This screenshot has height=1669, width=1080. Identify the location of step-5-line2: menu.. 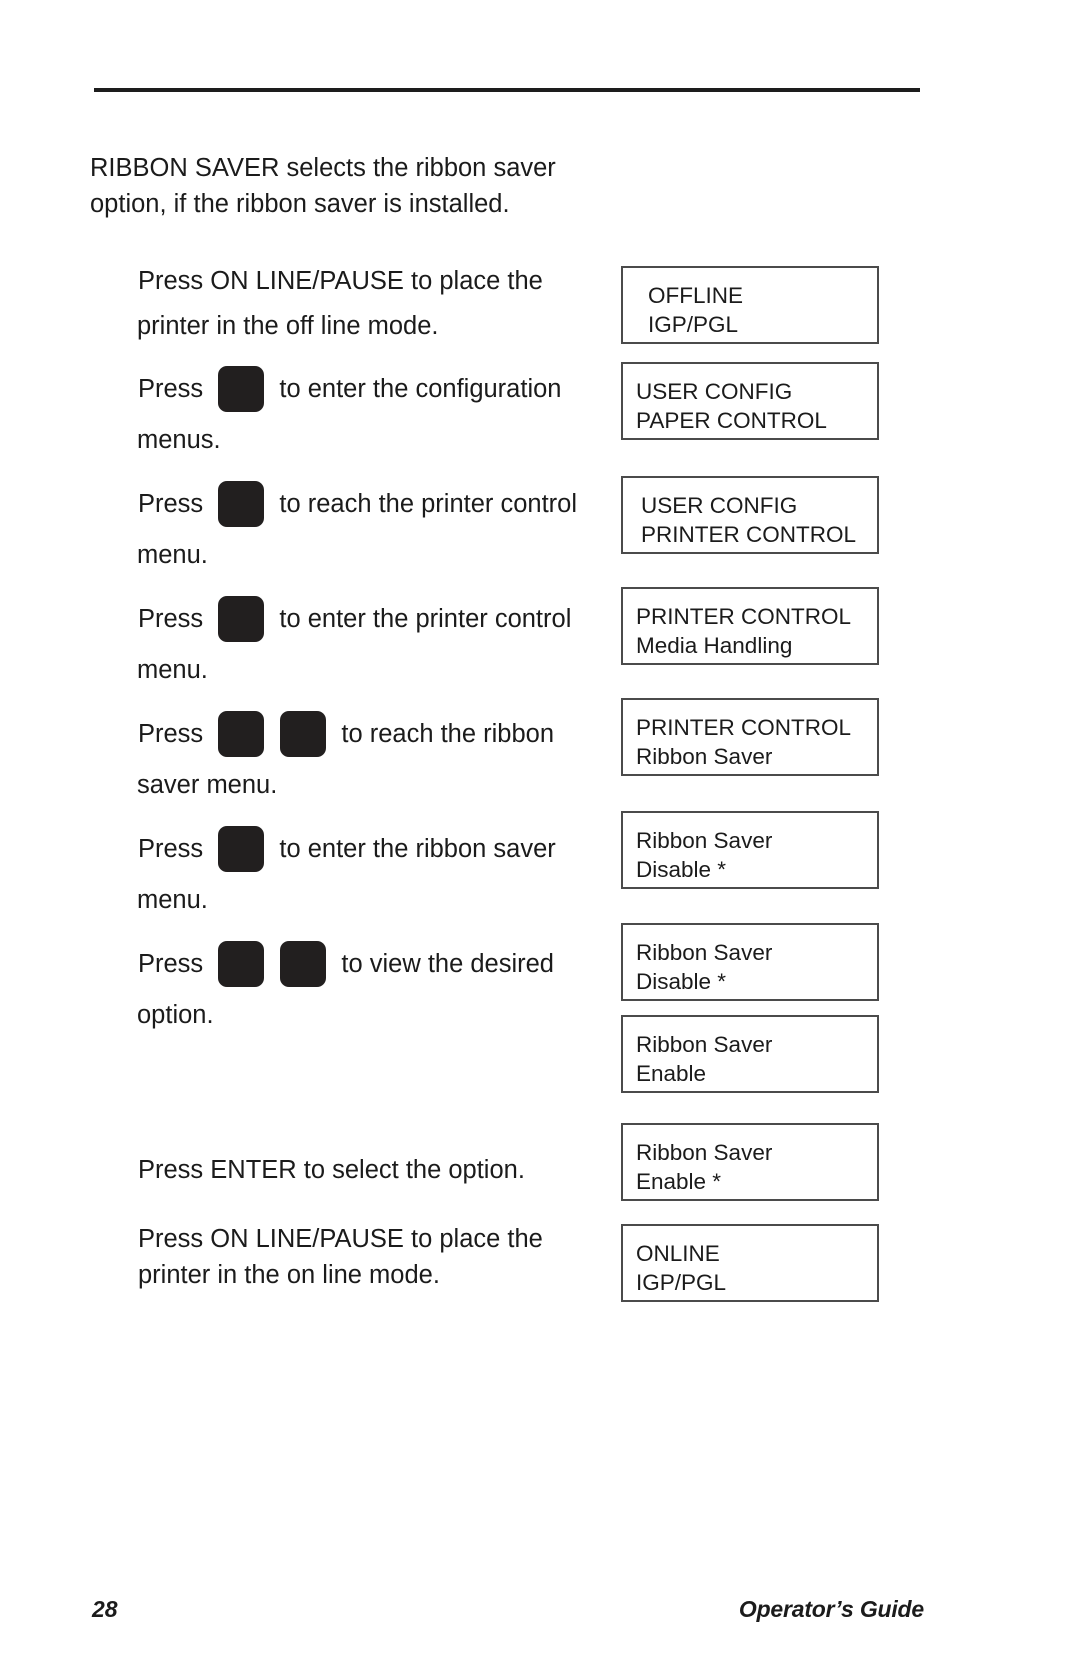
(172, 900).